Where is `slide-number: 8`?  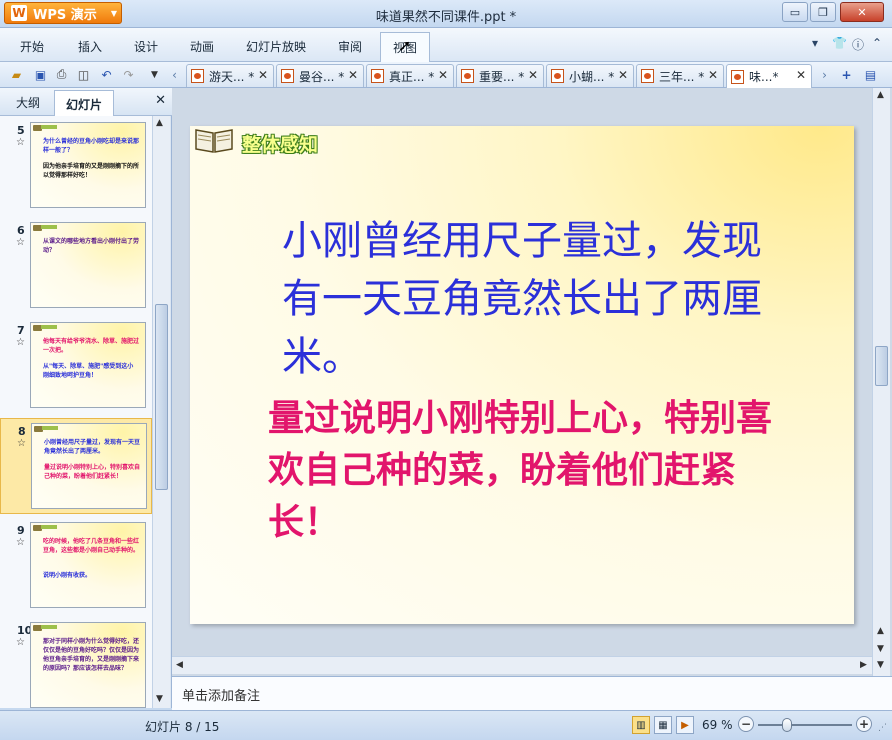
slide-number: 8 is located at coordinates (22, 431).